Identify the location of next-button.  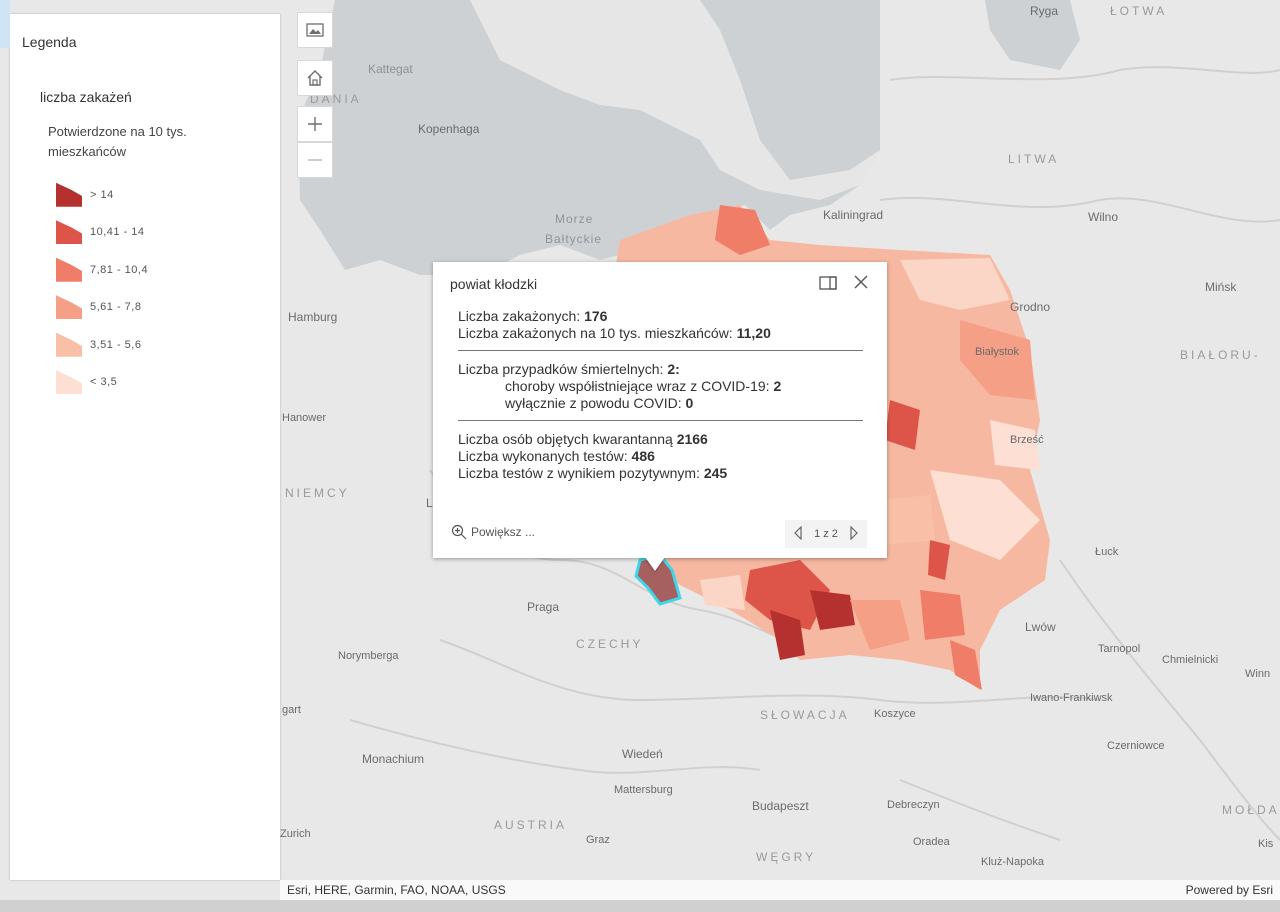
(854, 534).